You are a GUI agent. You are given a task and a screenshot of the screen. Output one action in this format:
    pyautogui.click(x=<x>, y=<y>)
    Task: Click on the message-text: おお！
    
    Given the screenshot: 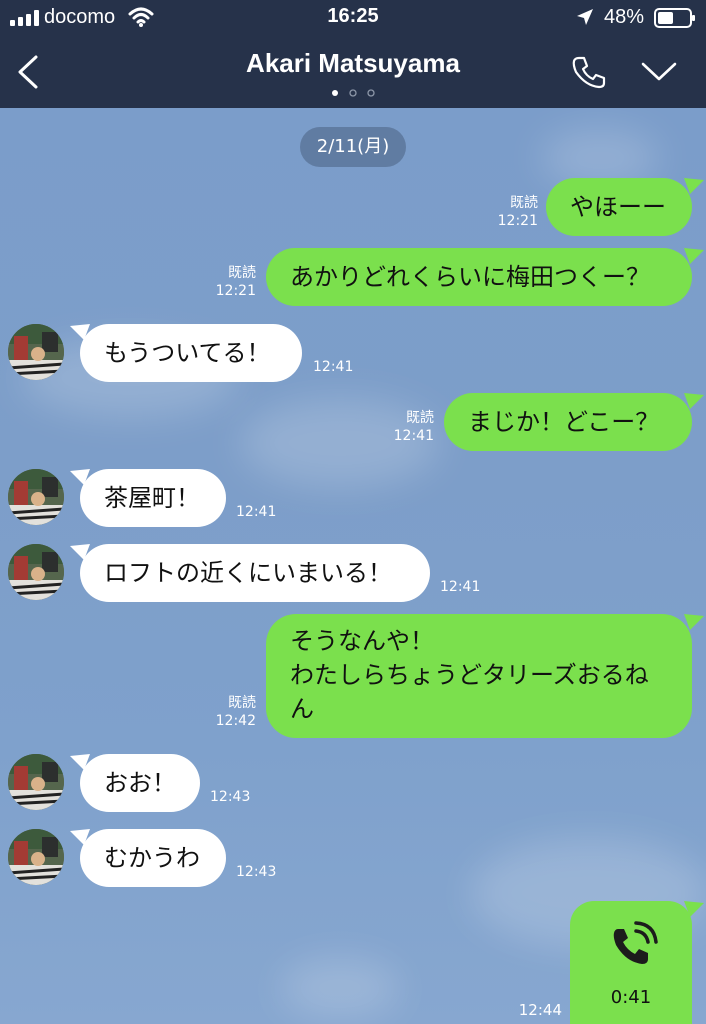 What is the action you would take?
    pyautogui.click(x=140, y=783)
    